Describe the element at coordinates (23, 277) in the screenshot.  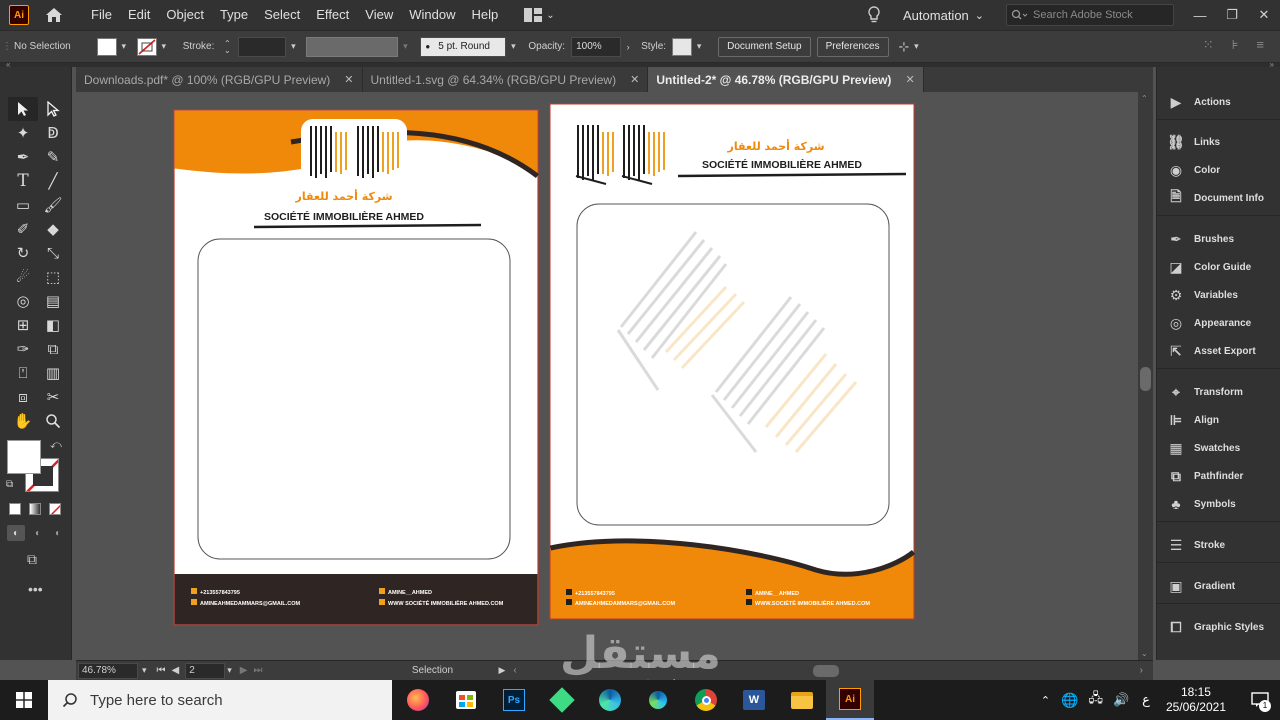
I see `warp-tool-icon: ☄` at that location.